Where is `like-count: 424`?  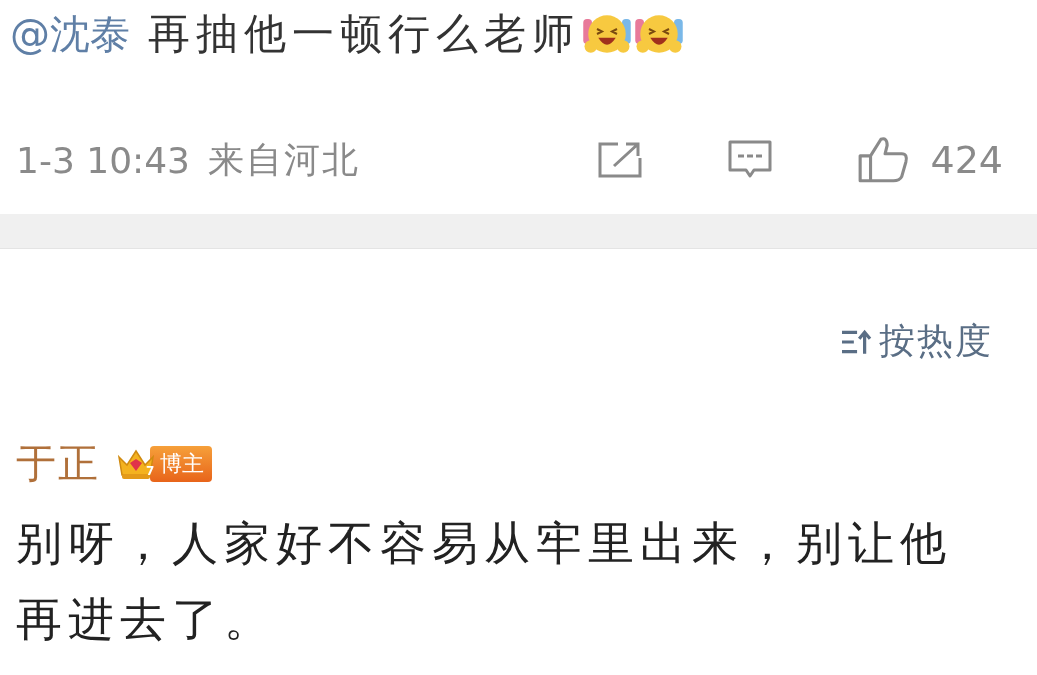 like-count: 424 is located at coordinates (966, 160).